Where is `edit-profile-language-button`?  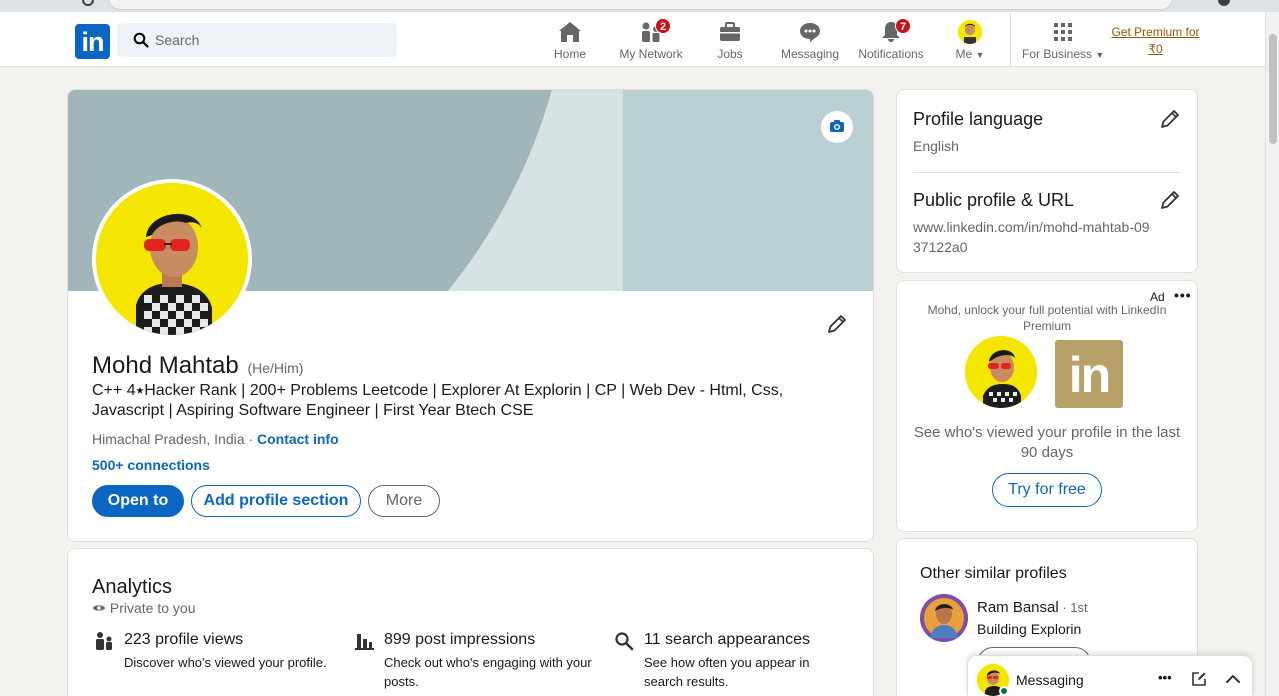
edit-profile-language-button is located at coordinates (1170, 119).